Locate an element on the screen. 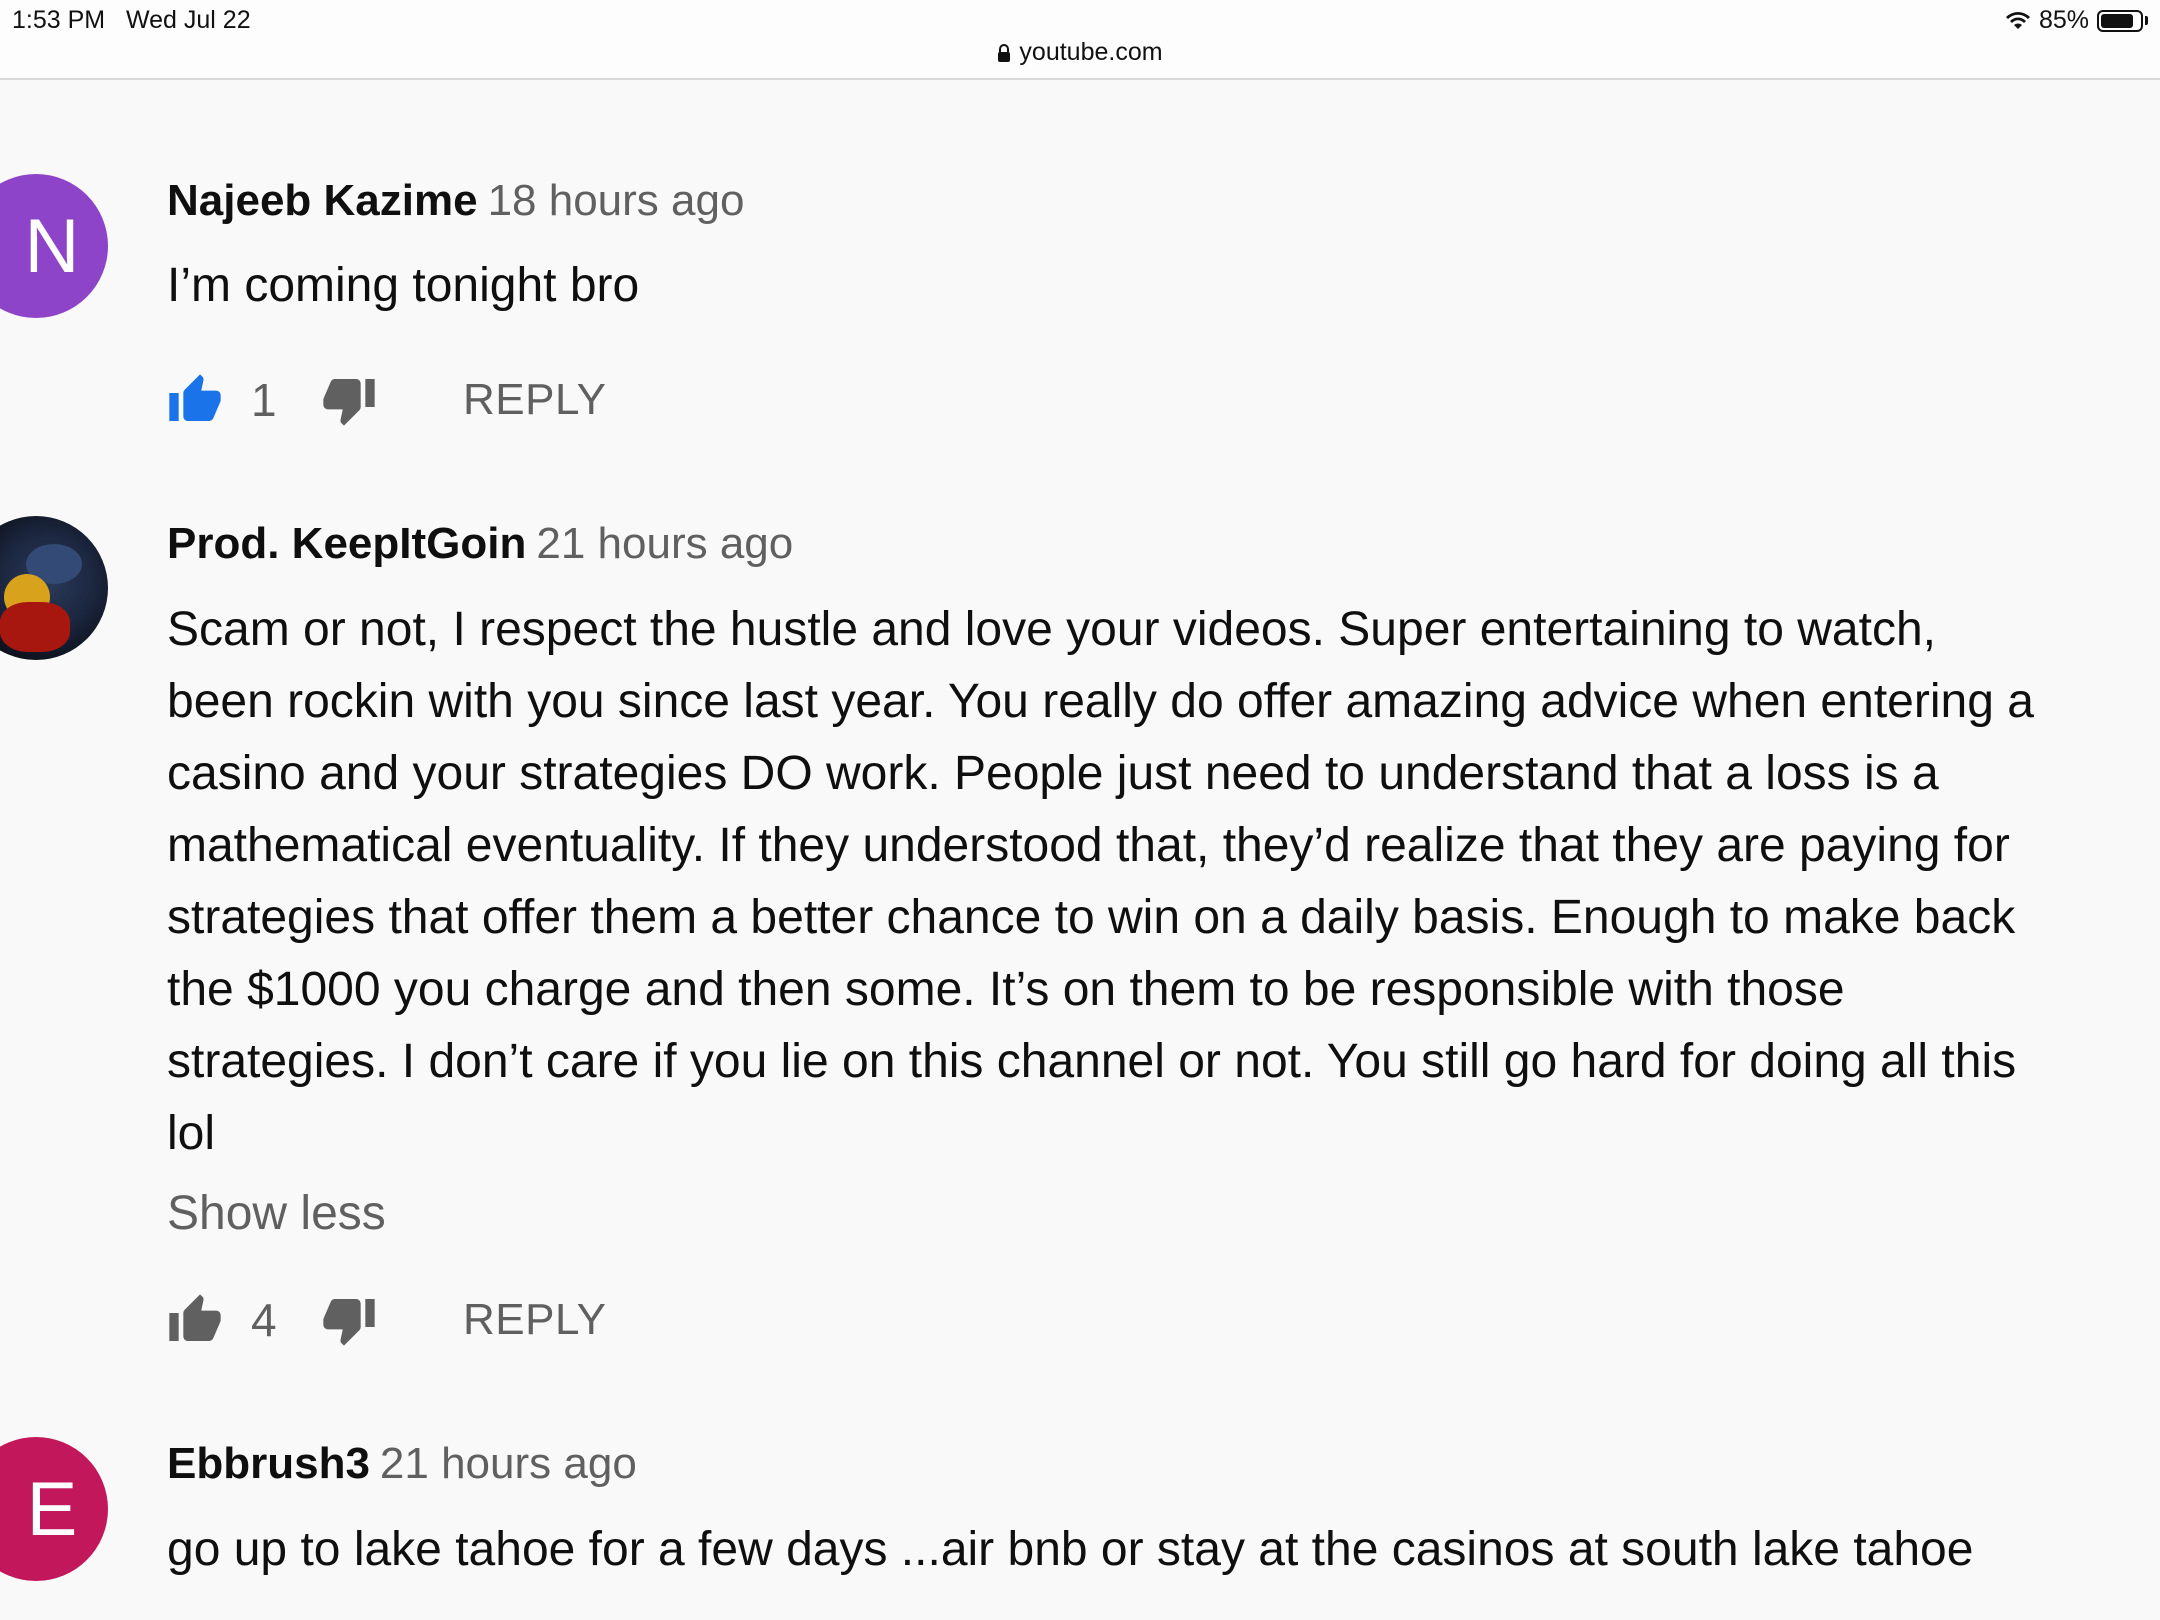 This screenshot has height=1620, width=2160. comment-actions: 4 REPLY is located at coordinates (387, 1320).